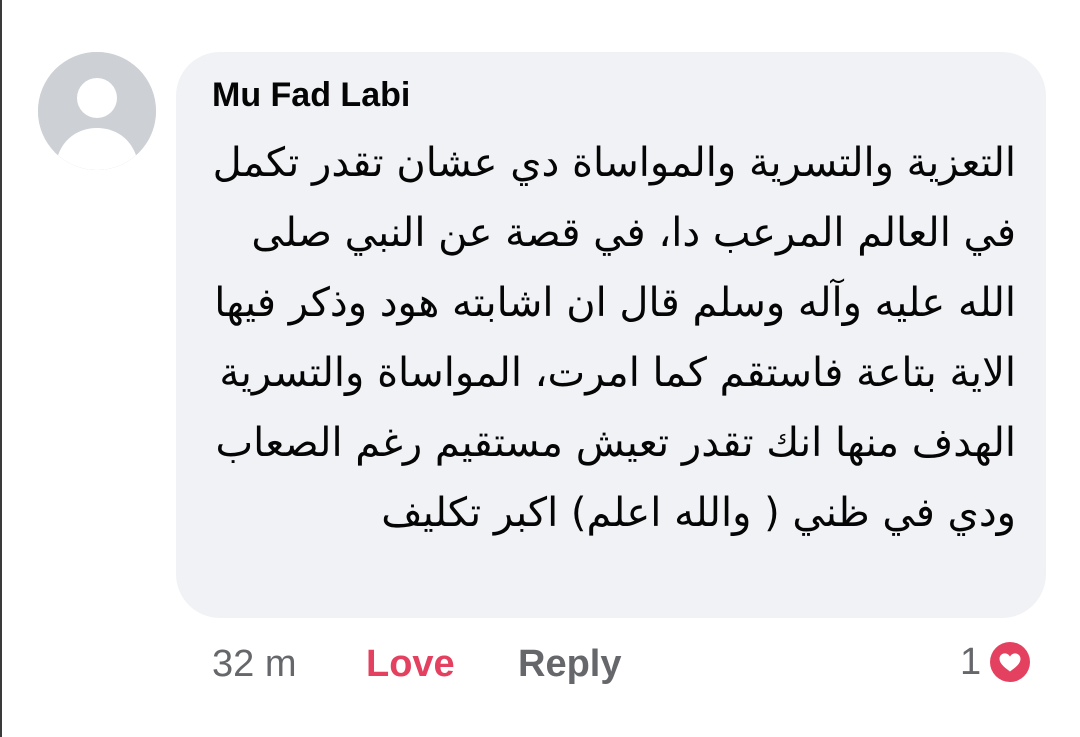 This screenshot has width=1080, height=737. What do you see at coordinates (1, 368) in the screenshot?
I see `screen-edge` at bounding box center [1, 368].